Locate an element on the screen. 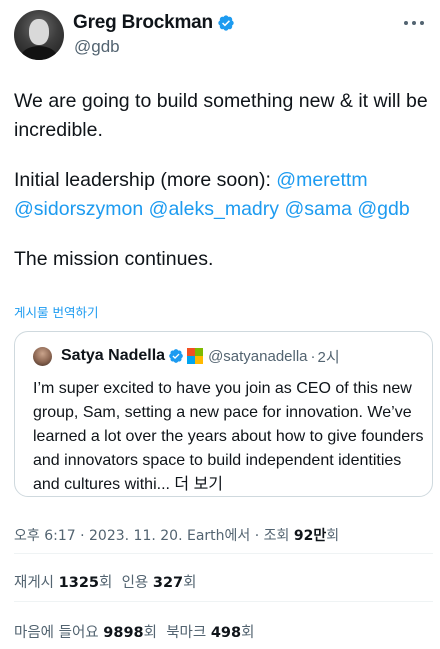 The height and width of the screenshot is (649, 440). views-suffix: 회 is located at coordinates (333, 536).